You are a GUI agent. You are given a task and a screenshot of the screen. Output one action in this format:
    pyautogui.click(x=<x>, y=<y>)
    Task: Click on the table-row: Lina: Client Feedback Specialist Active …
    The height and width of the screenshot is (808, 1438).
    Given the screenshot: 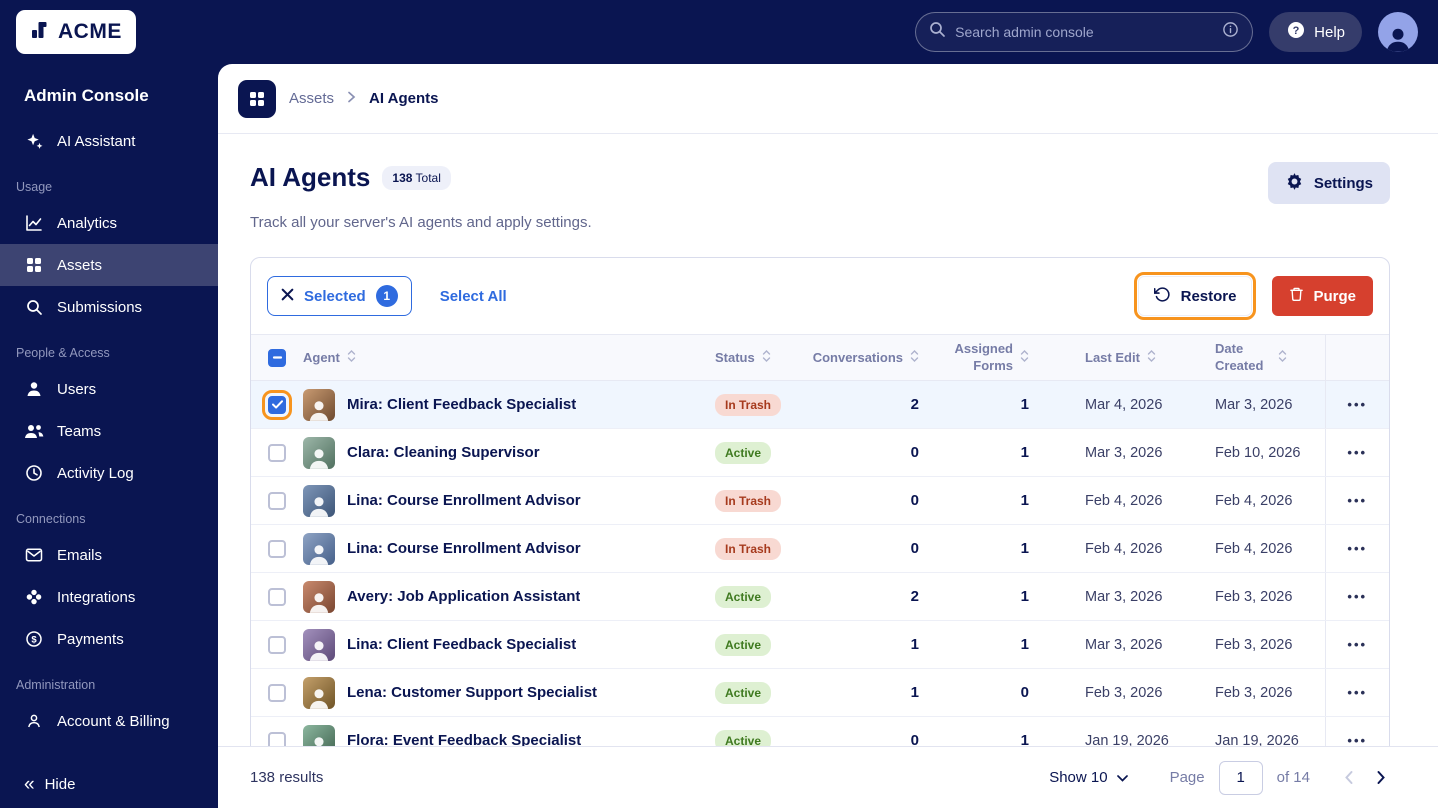 What is the action you would take?
    pyautogui.click(x=820, y=644)
    